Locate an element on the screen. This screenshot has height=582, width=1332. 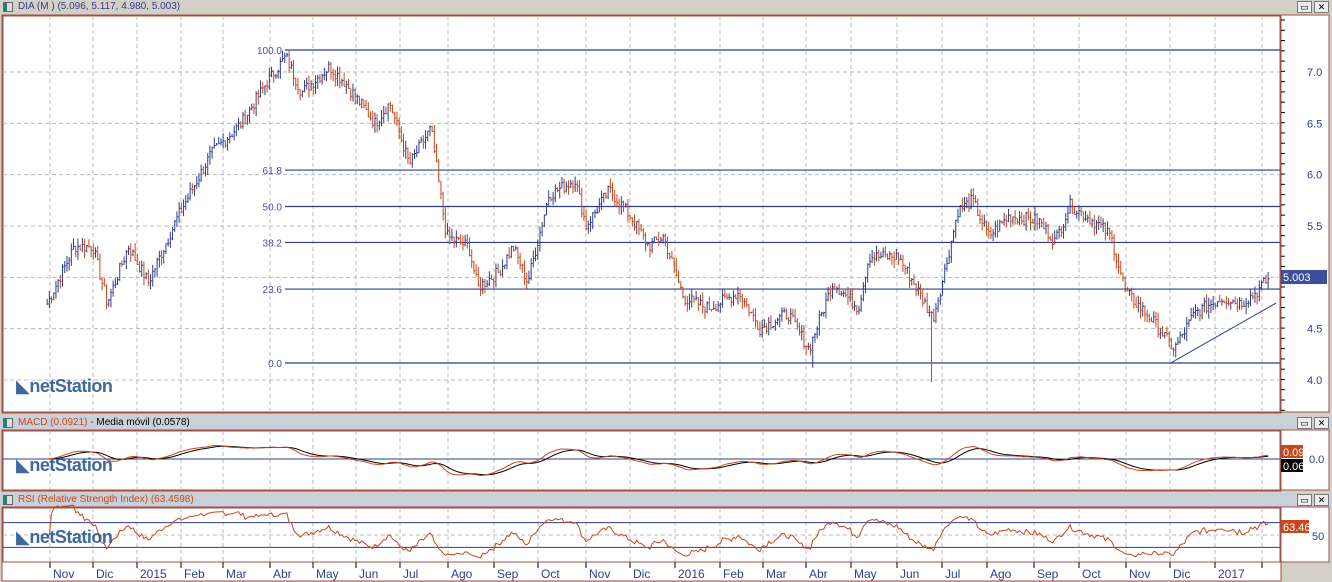
price-tick-label: 6.5 is located at coordinates (1314, 124).